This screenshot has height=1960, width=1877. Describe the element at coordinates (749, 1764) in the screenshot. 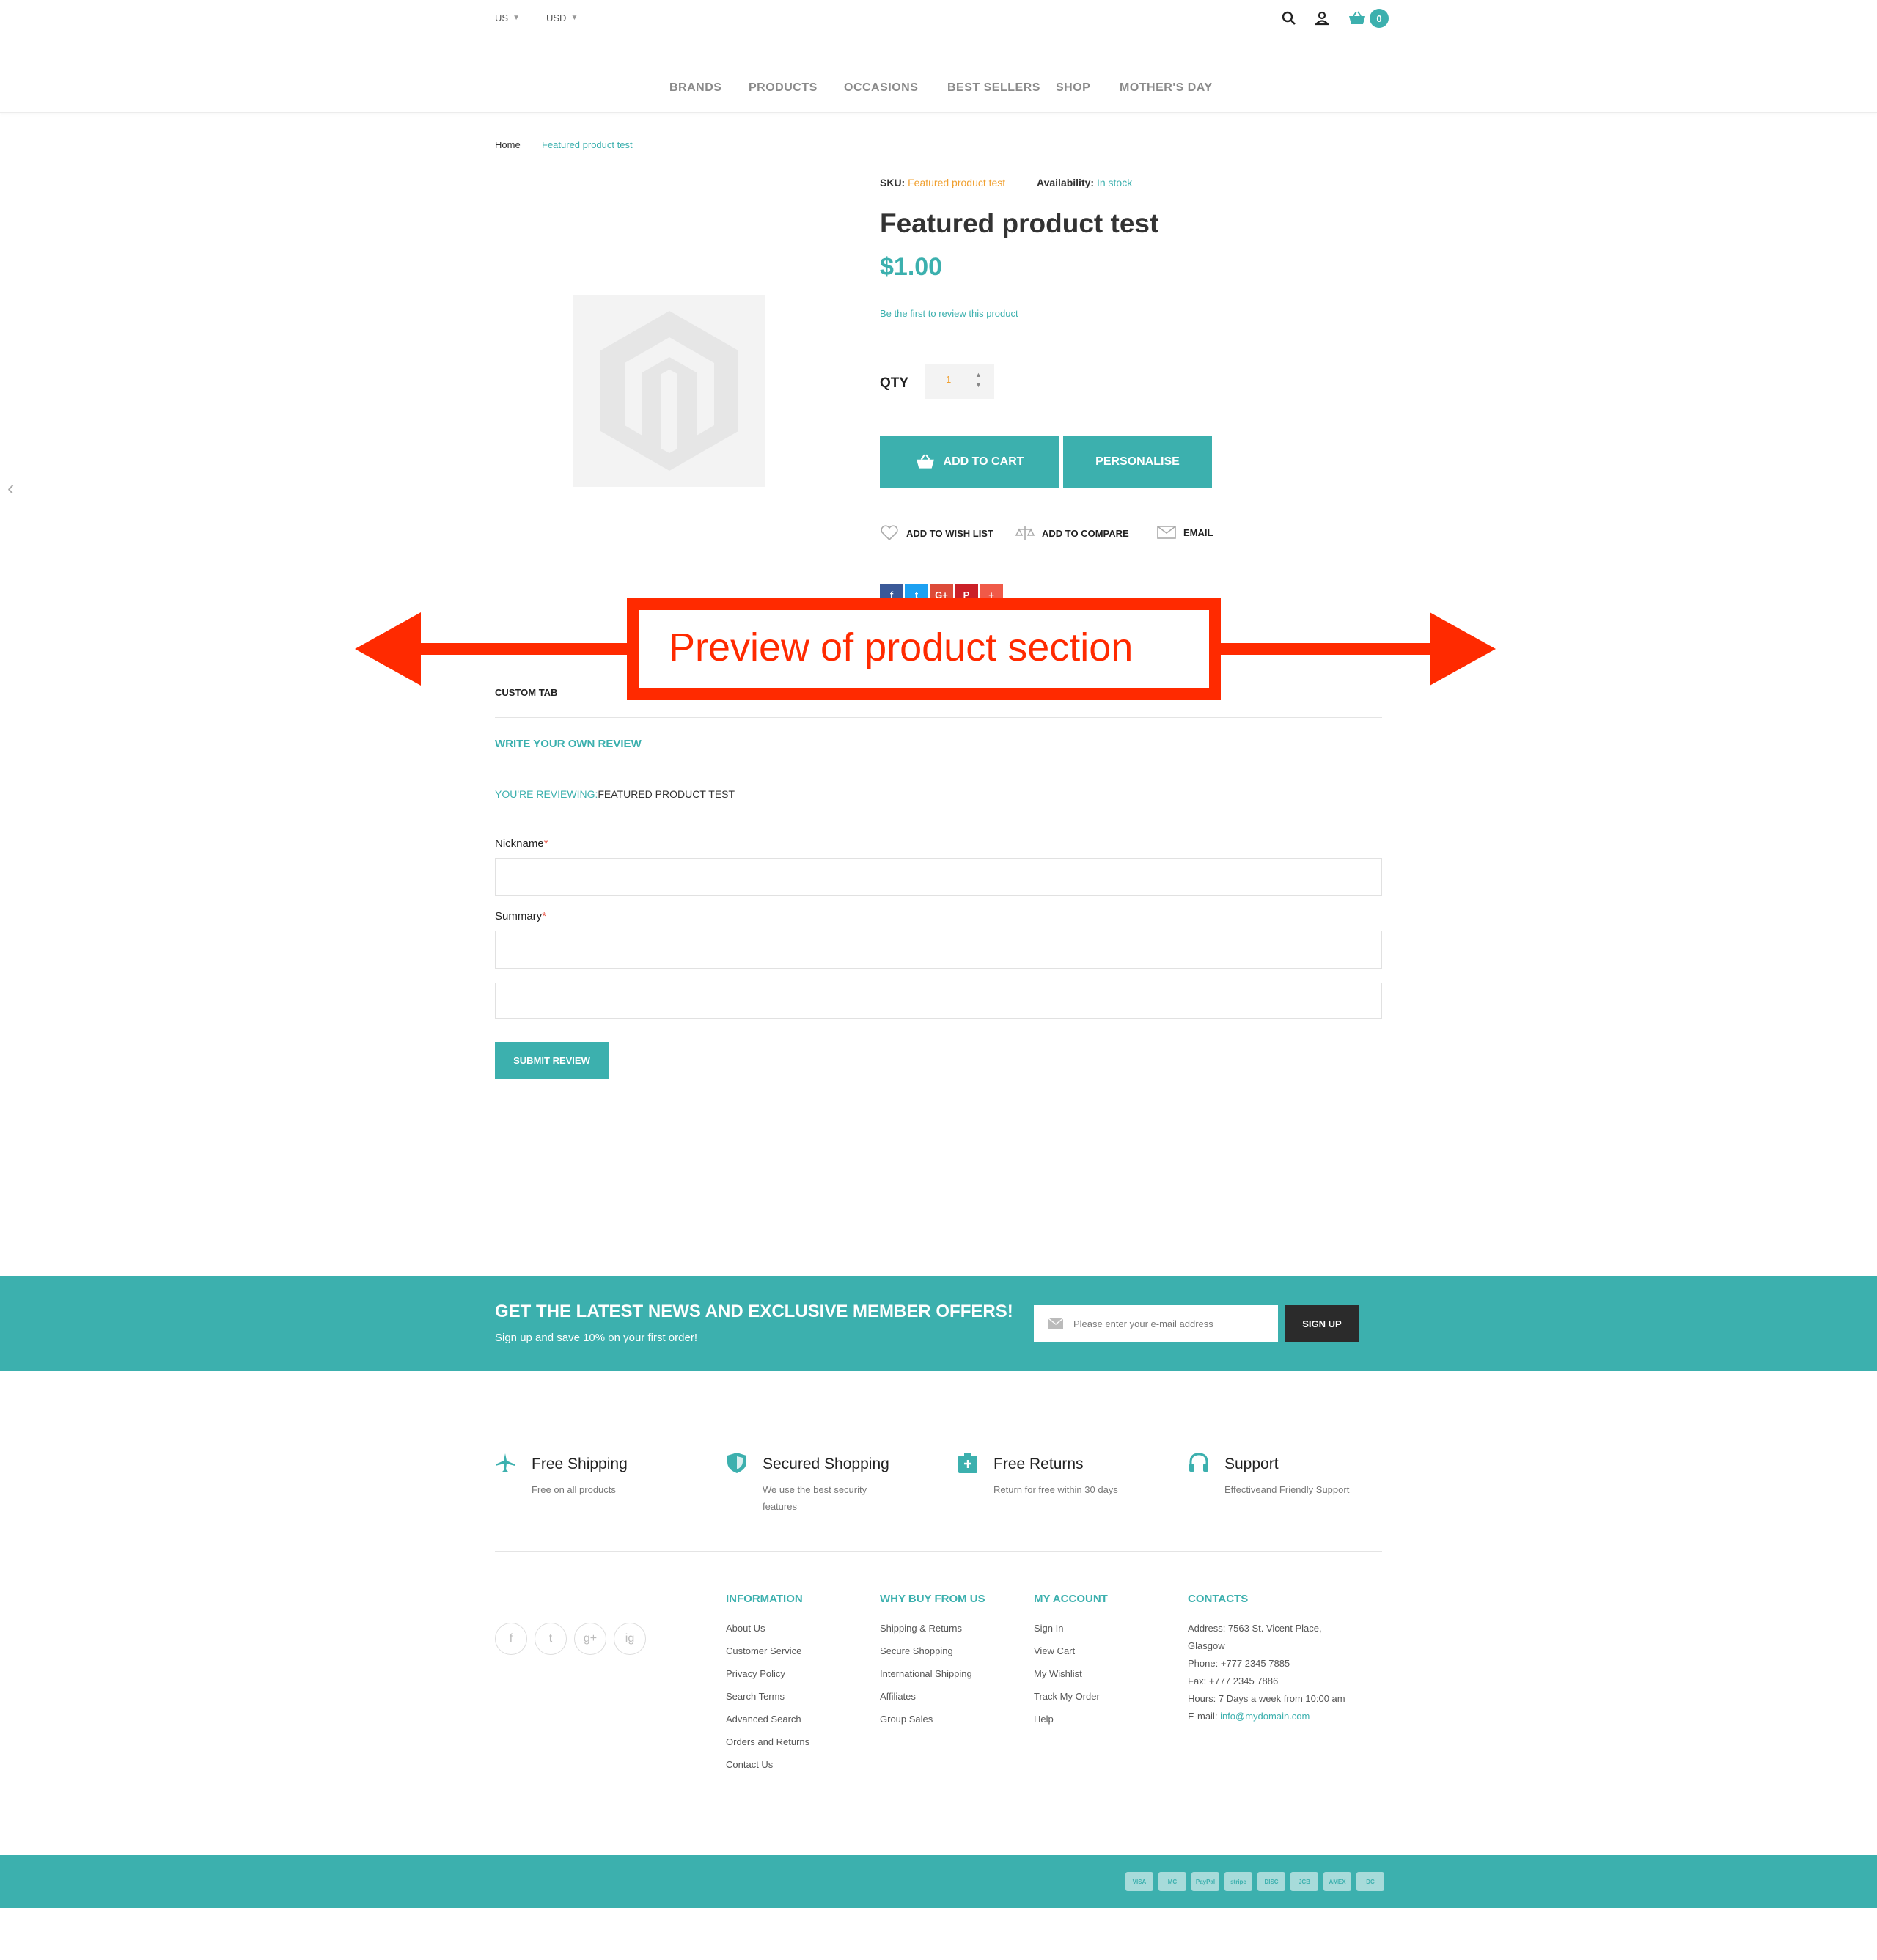

I see `footer-link: Contact Us` at that location.